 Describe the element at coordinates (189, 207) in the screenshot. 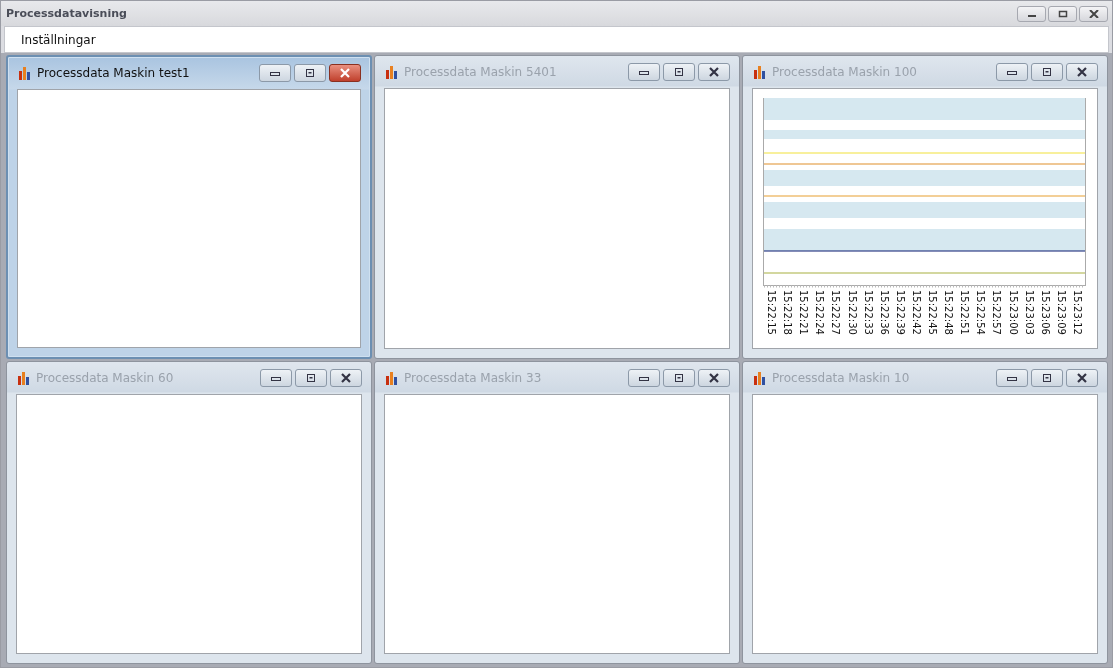

I see `child-window: Processdata Maskin test1` at that location.